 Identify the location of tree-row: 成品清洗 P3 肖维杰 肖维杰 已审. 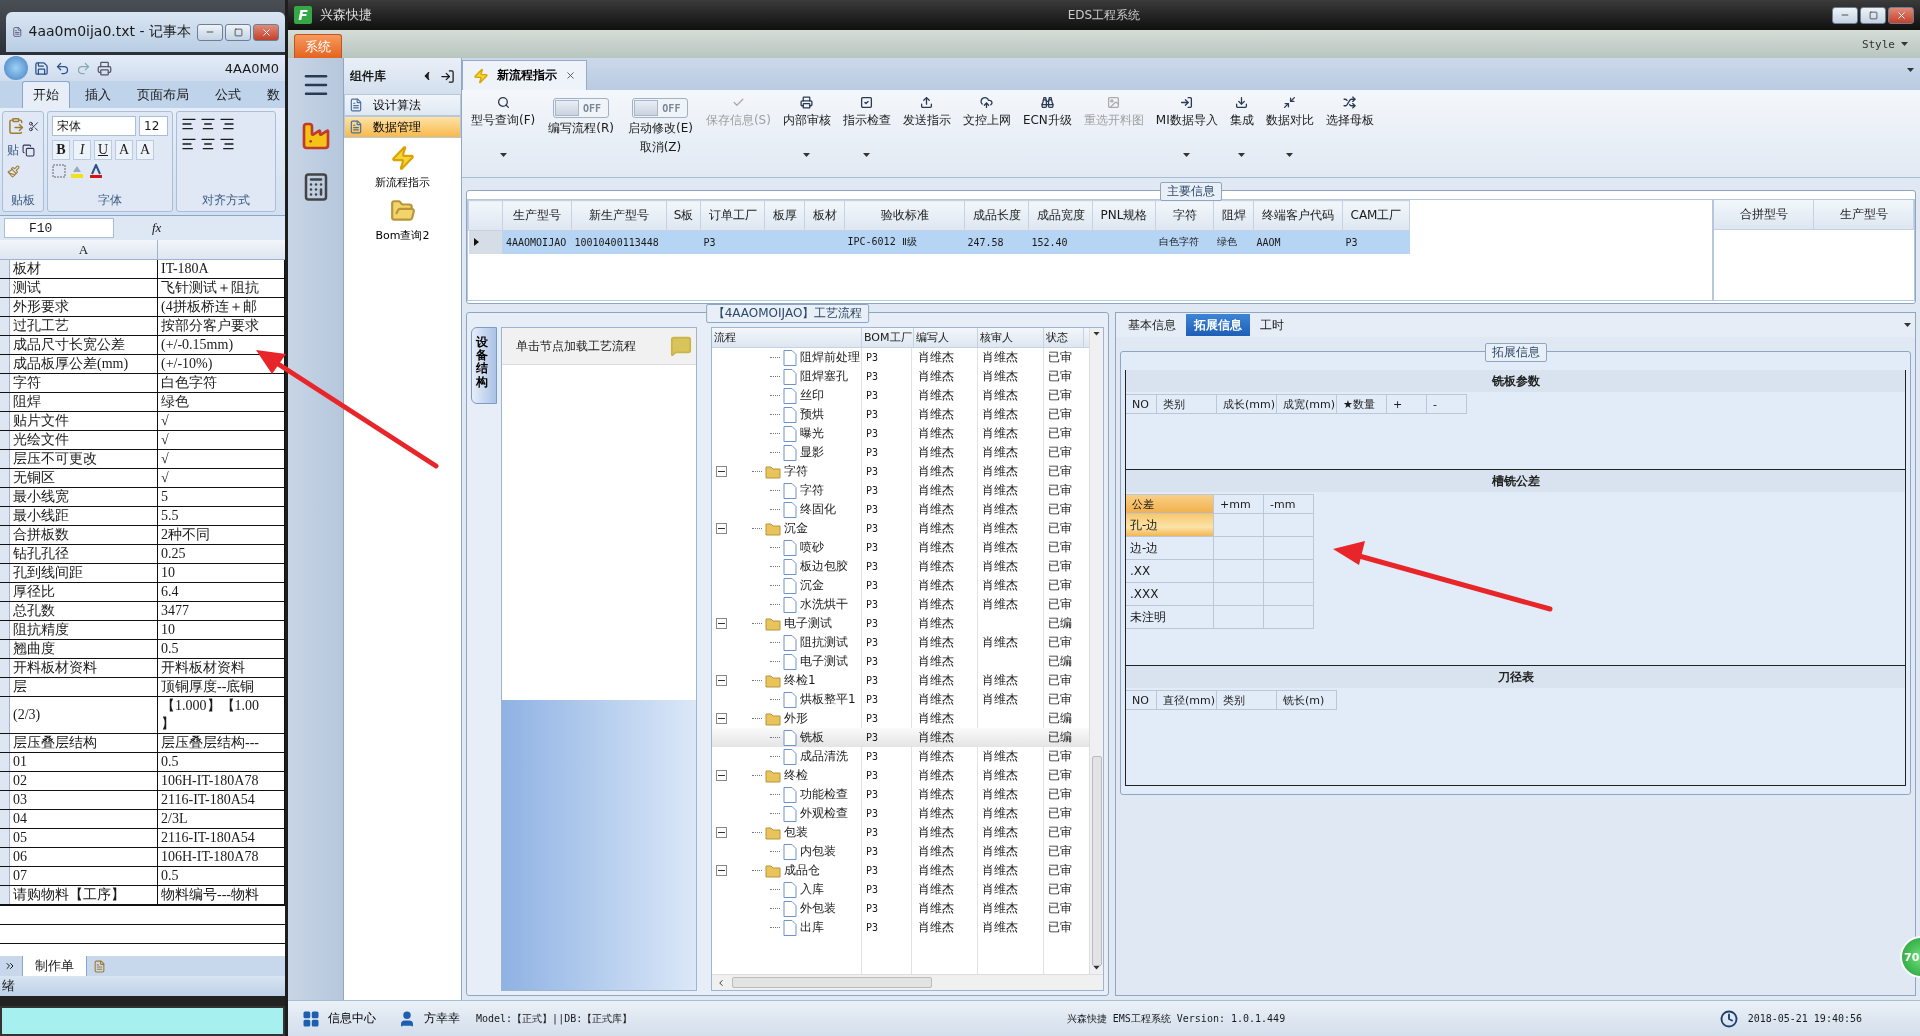
(900, 756).